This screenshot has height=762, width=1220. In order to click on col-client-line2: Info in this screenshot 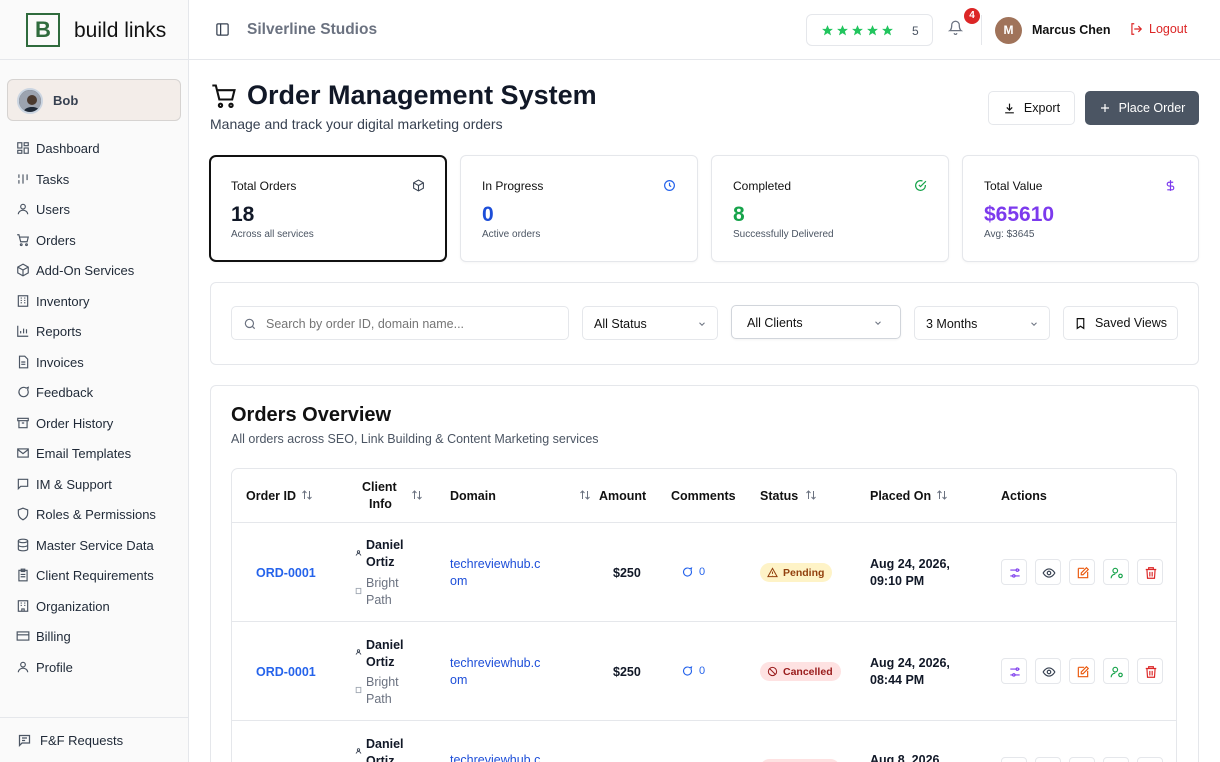, I will do `click(380, 504)`.